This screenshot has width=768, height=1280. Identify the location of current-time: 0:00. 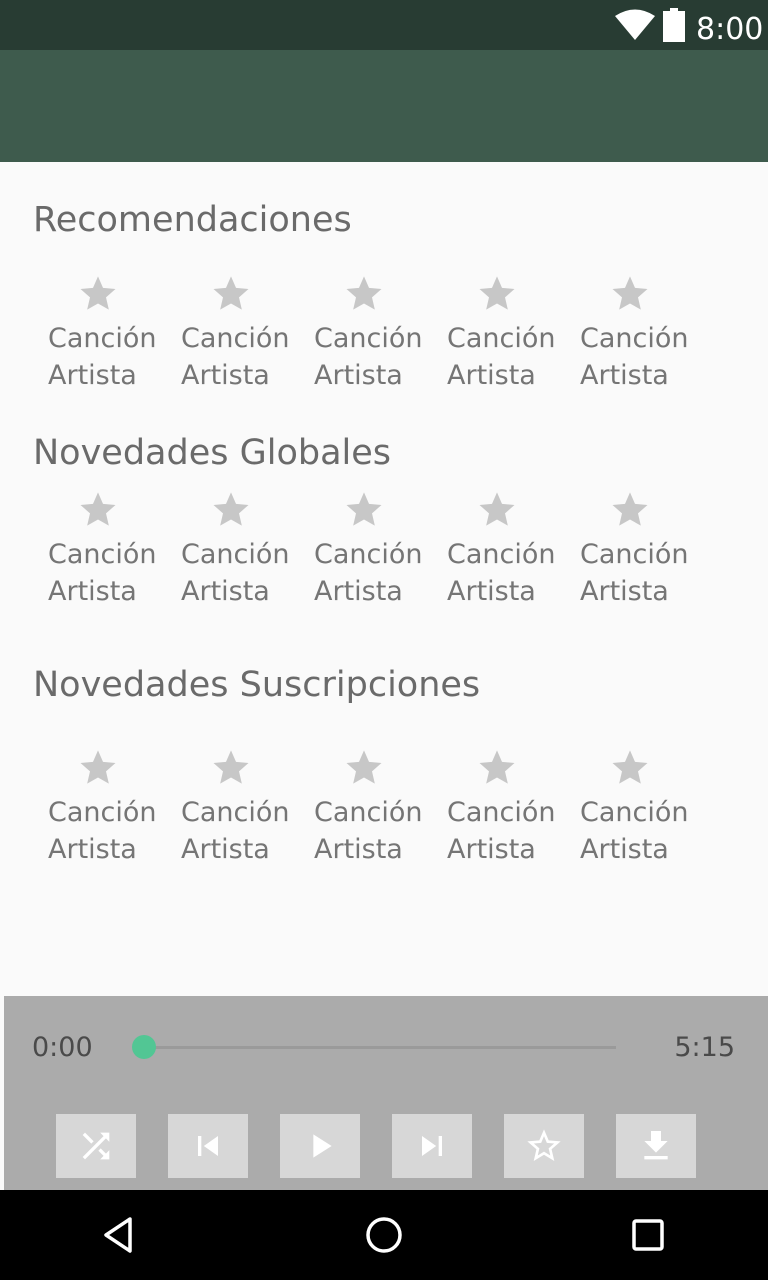
(62, 1047).